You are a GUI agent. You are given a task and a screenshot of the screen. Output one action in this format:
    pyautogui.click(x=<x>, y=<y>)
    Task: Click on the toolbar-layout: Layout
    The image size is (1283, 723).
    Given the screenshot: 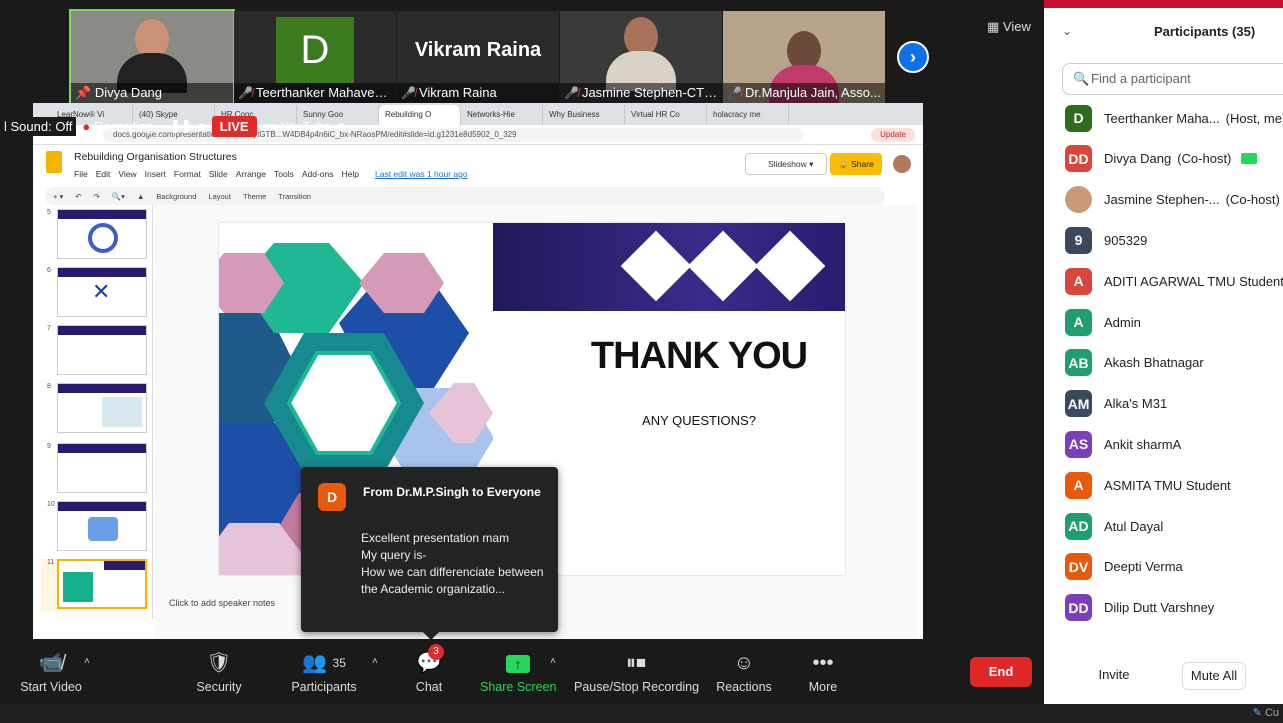 What is the action you would take?
    pyautogui.click(x=219, y=196)
    